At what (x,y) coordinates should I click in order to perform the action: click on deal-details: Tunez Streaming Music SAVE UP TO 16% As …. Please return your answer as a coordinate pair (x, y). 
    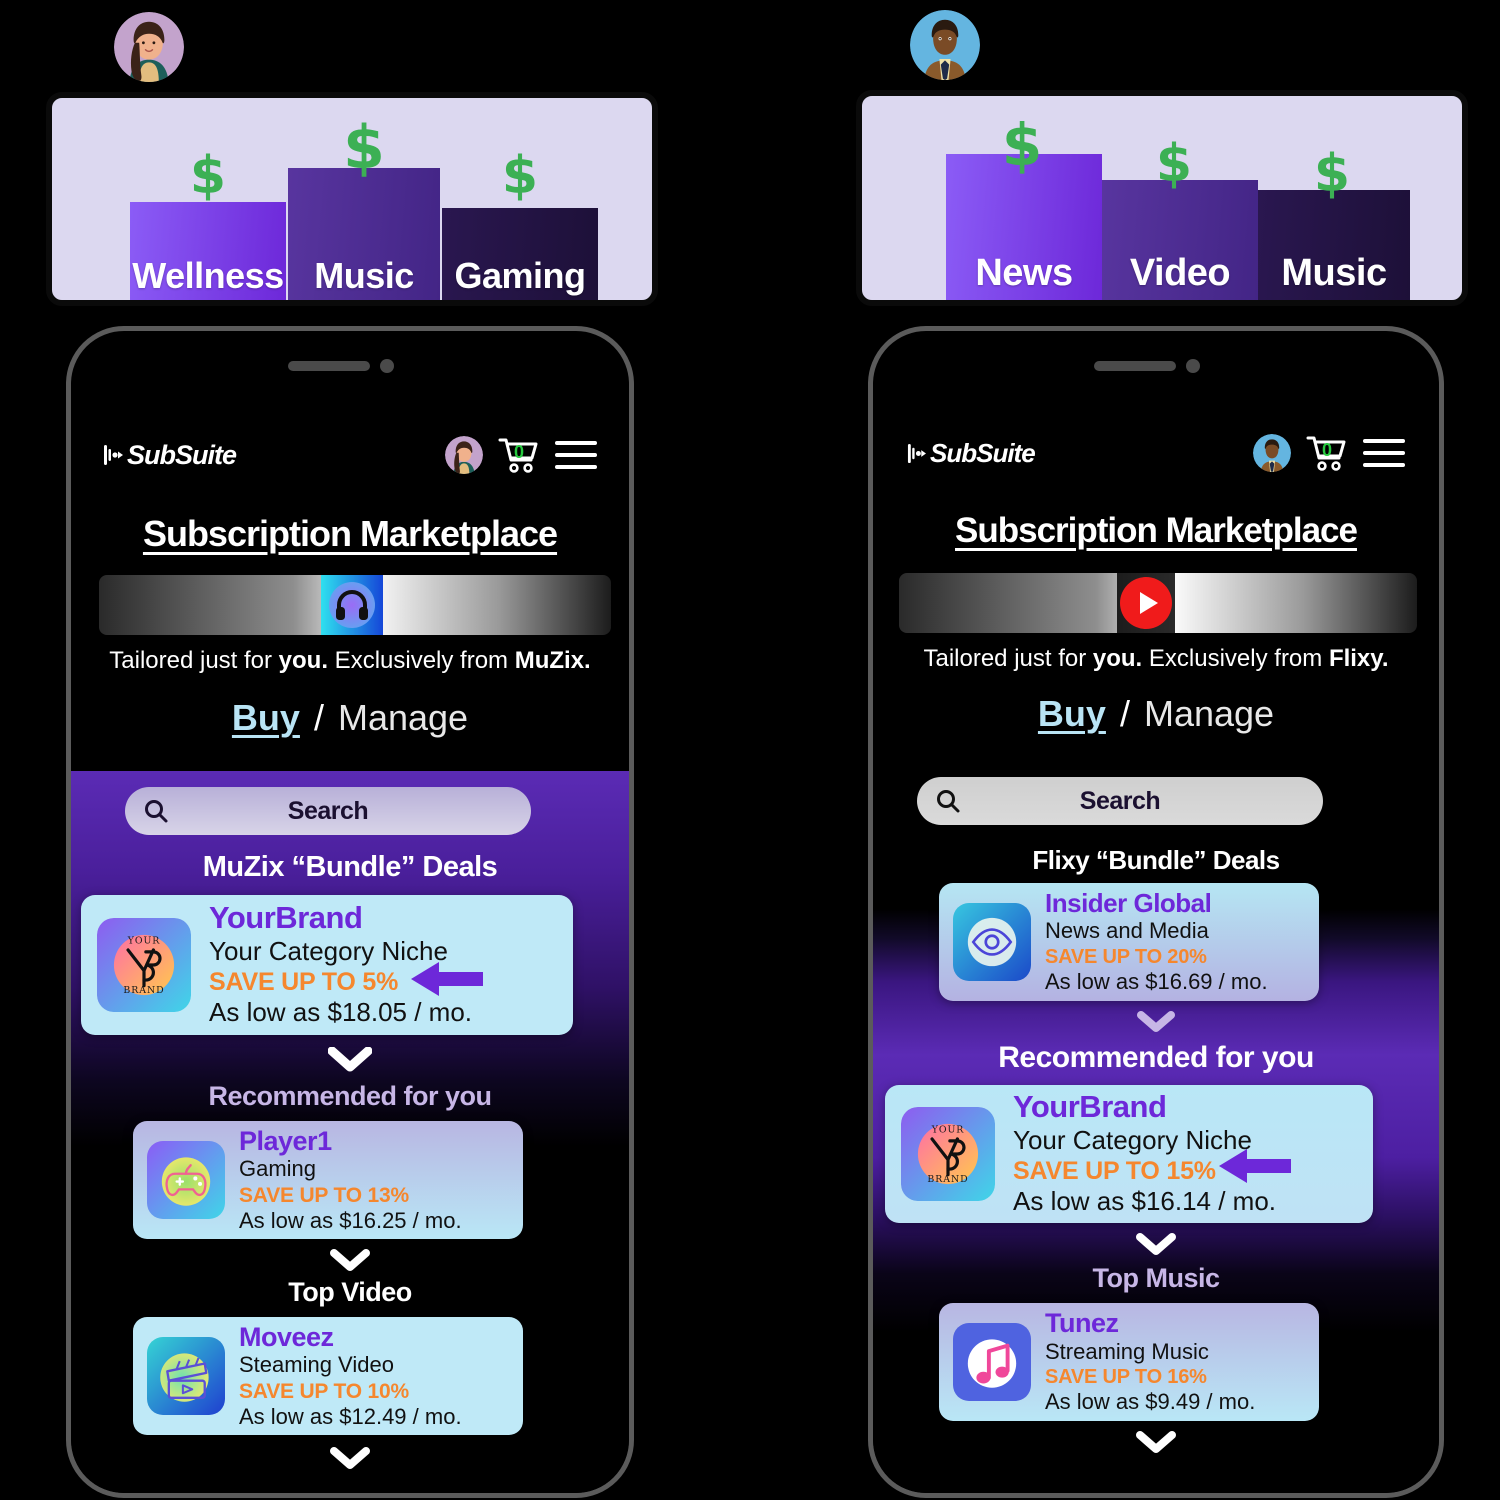
    Looking at the image, I should click on (1150, 1361).